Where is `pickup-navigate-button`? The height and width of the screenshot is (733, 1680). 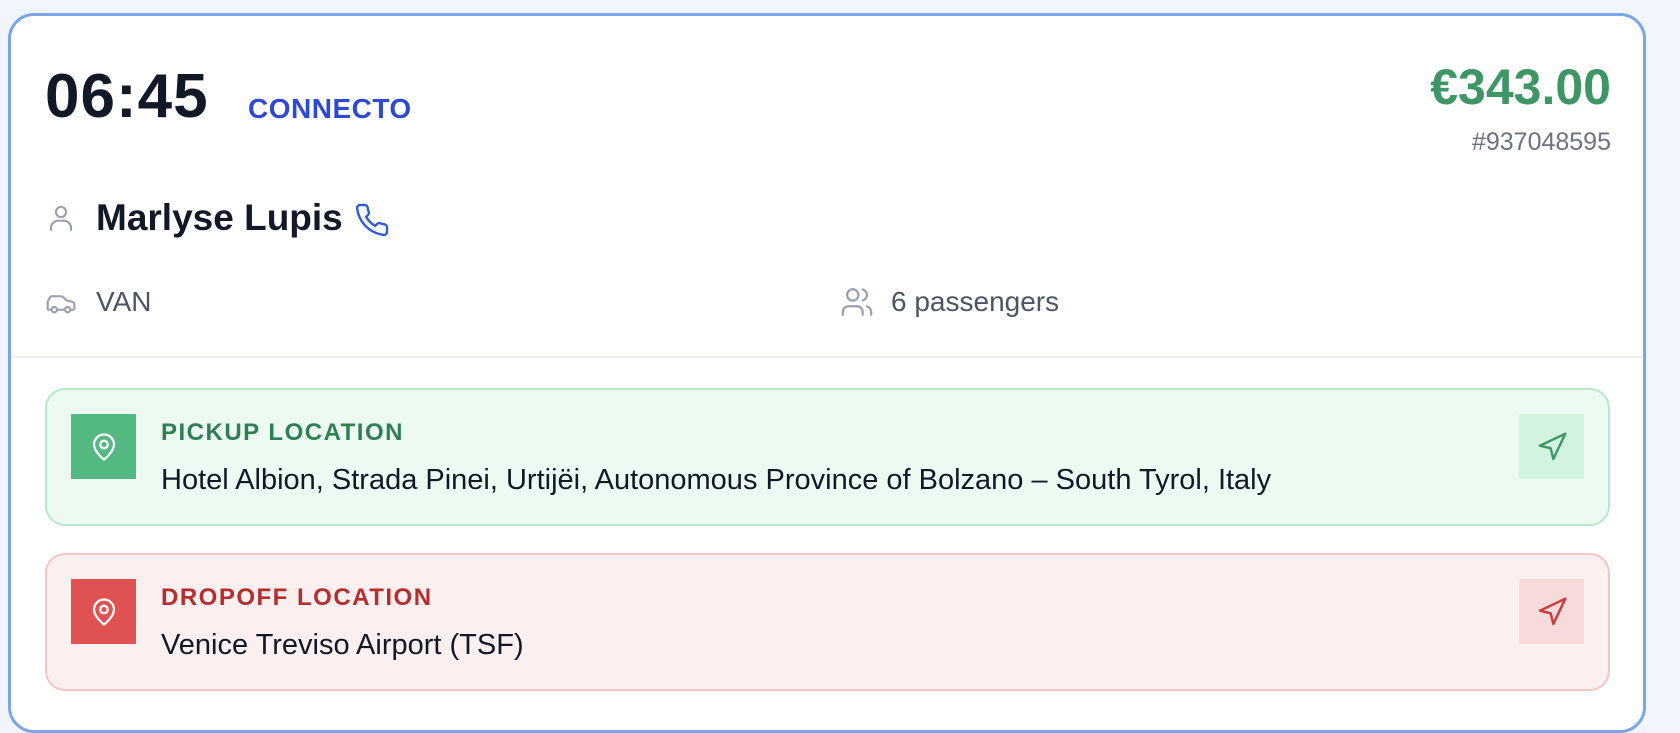
pickup-navigate-button is located at coordinates (1551, 446).